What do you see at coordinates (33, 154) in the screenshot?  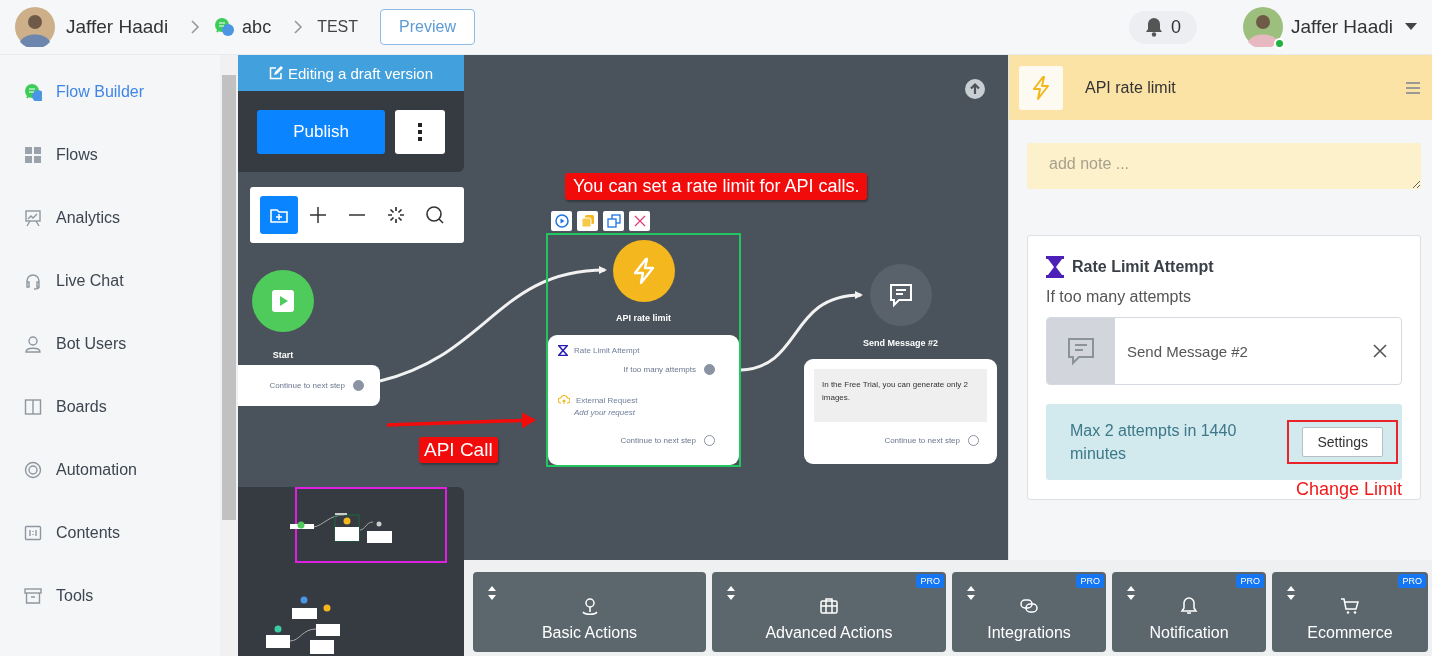 I see `grid-icon` at bounding box center [33, 154].